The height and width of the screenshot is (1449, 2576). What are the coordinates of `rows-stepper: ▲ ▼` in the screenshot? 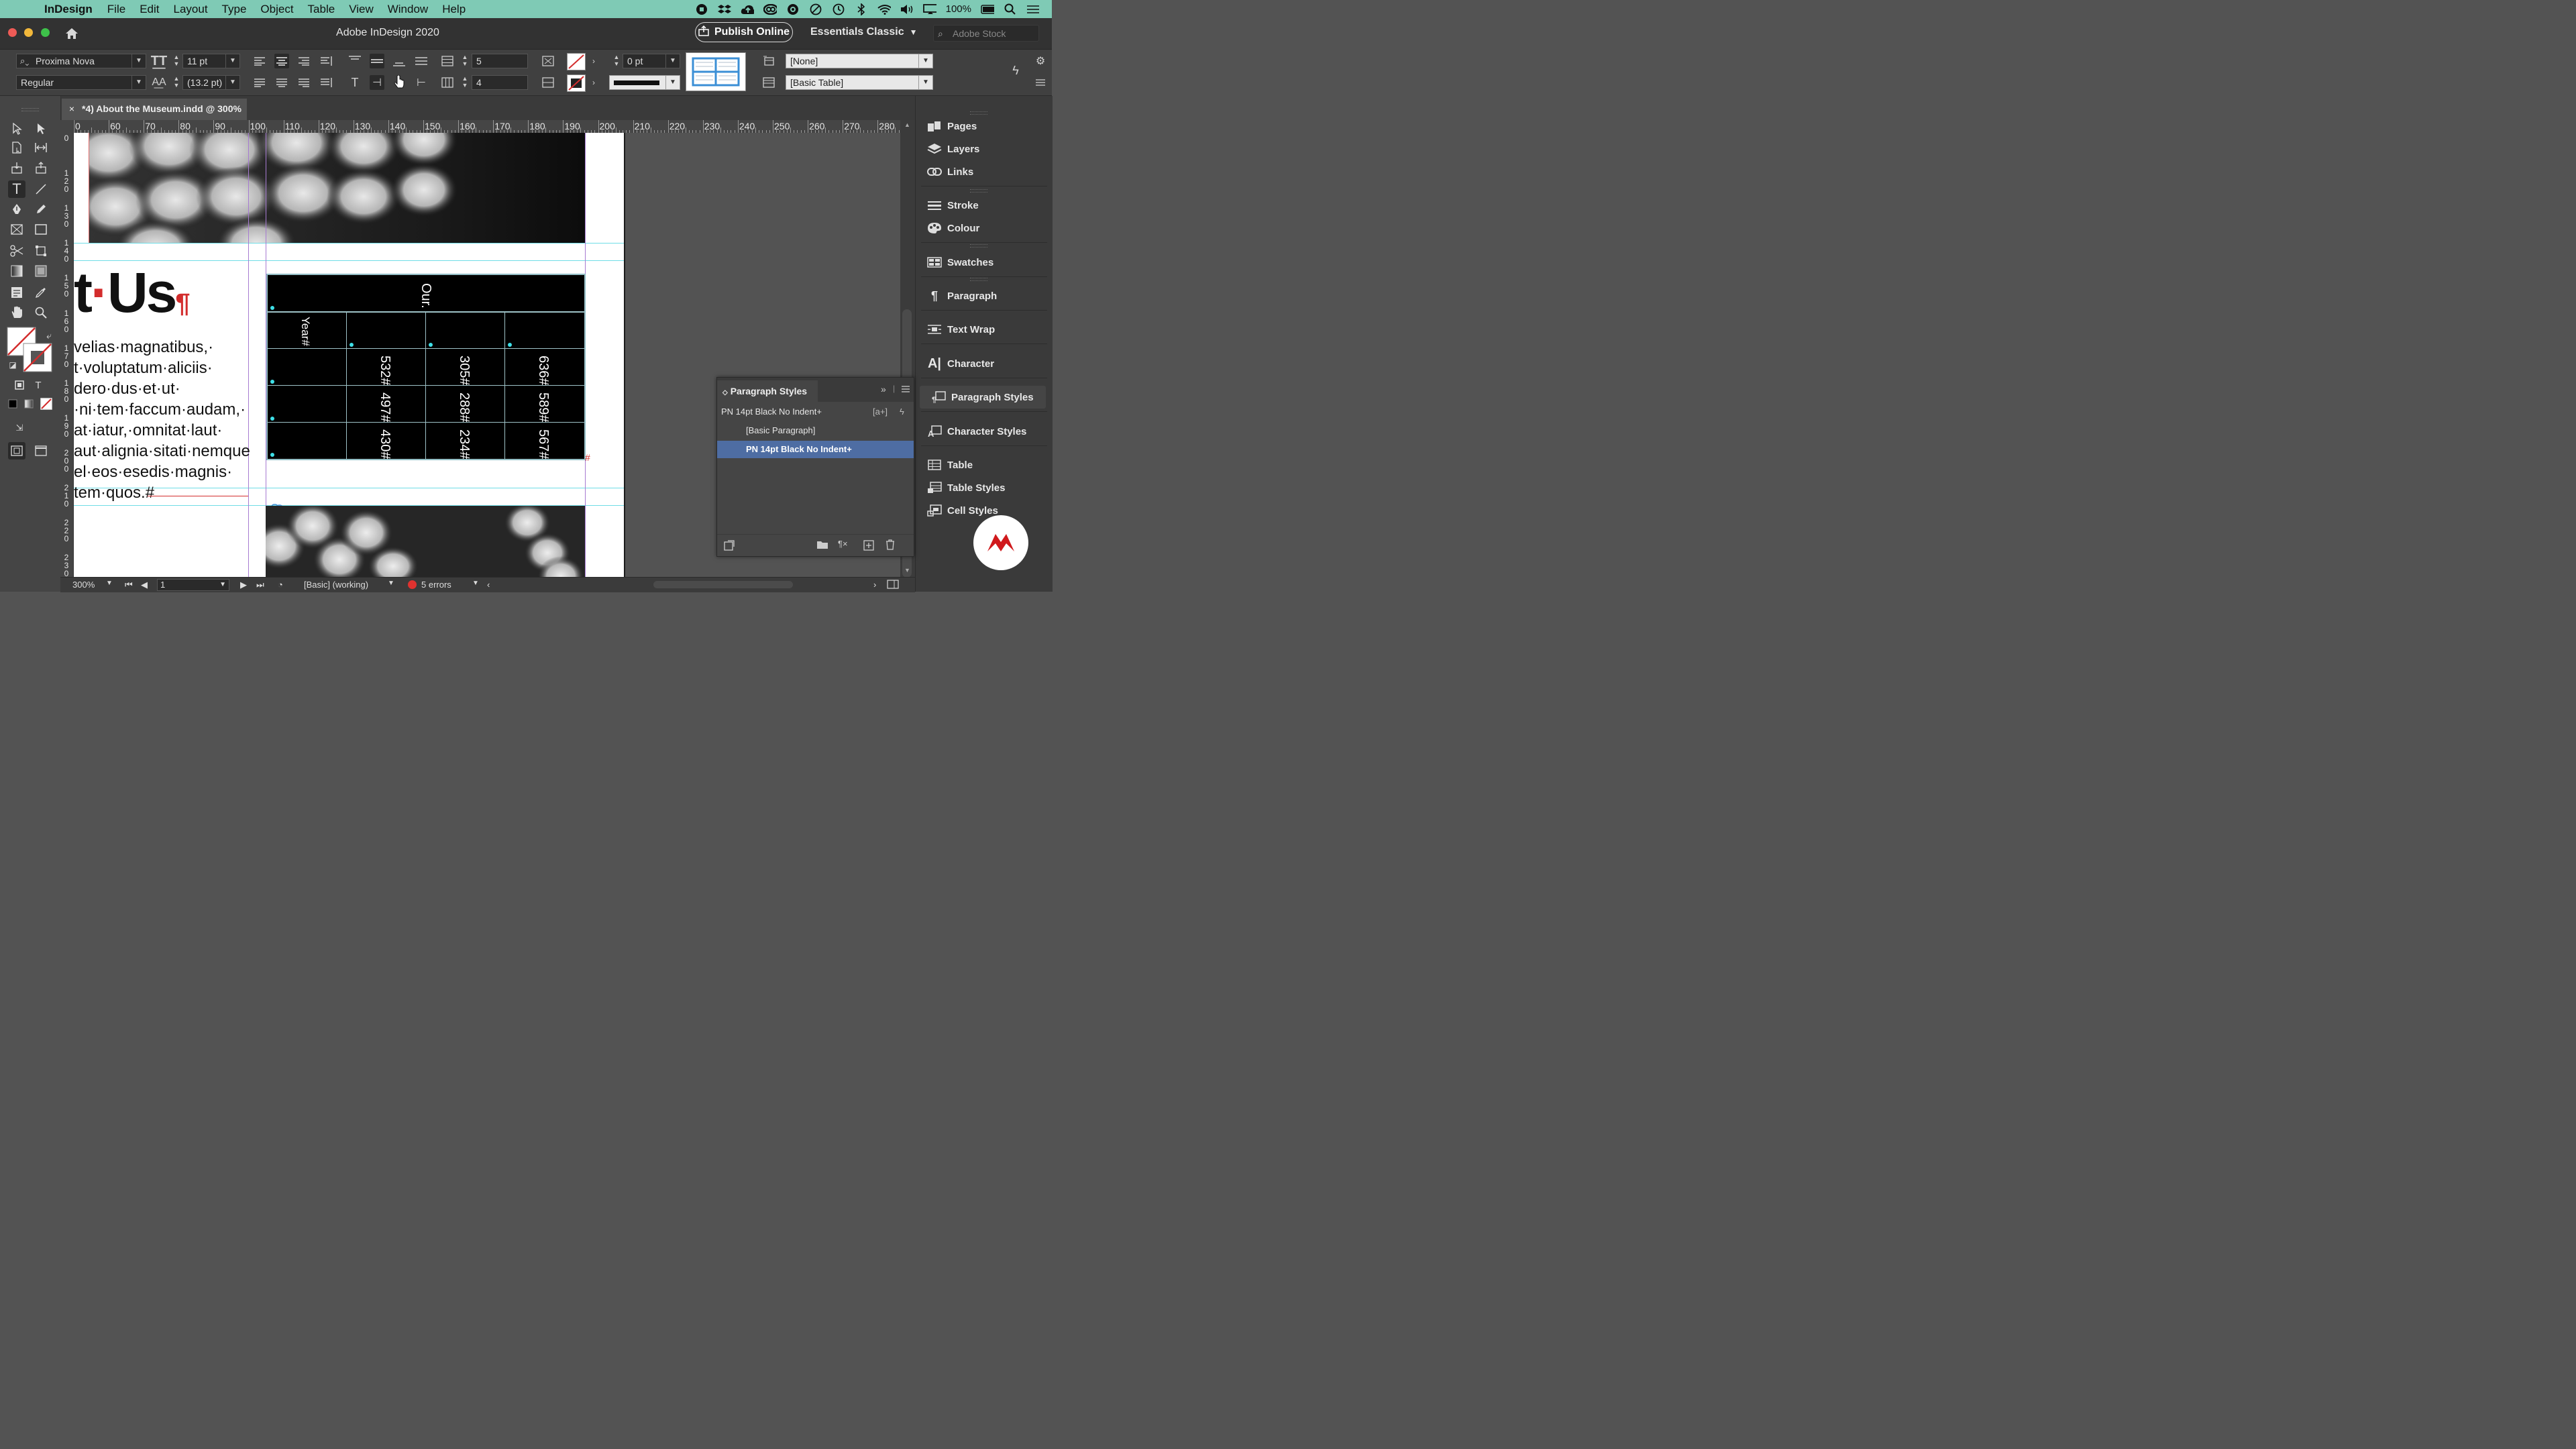 It's located at (465, 61).